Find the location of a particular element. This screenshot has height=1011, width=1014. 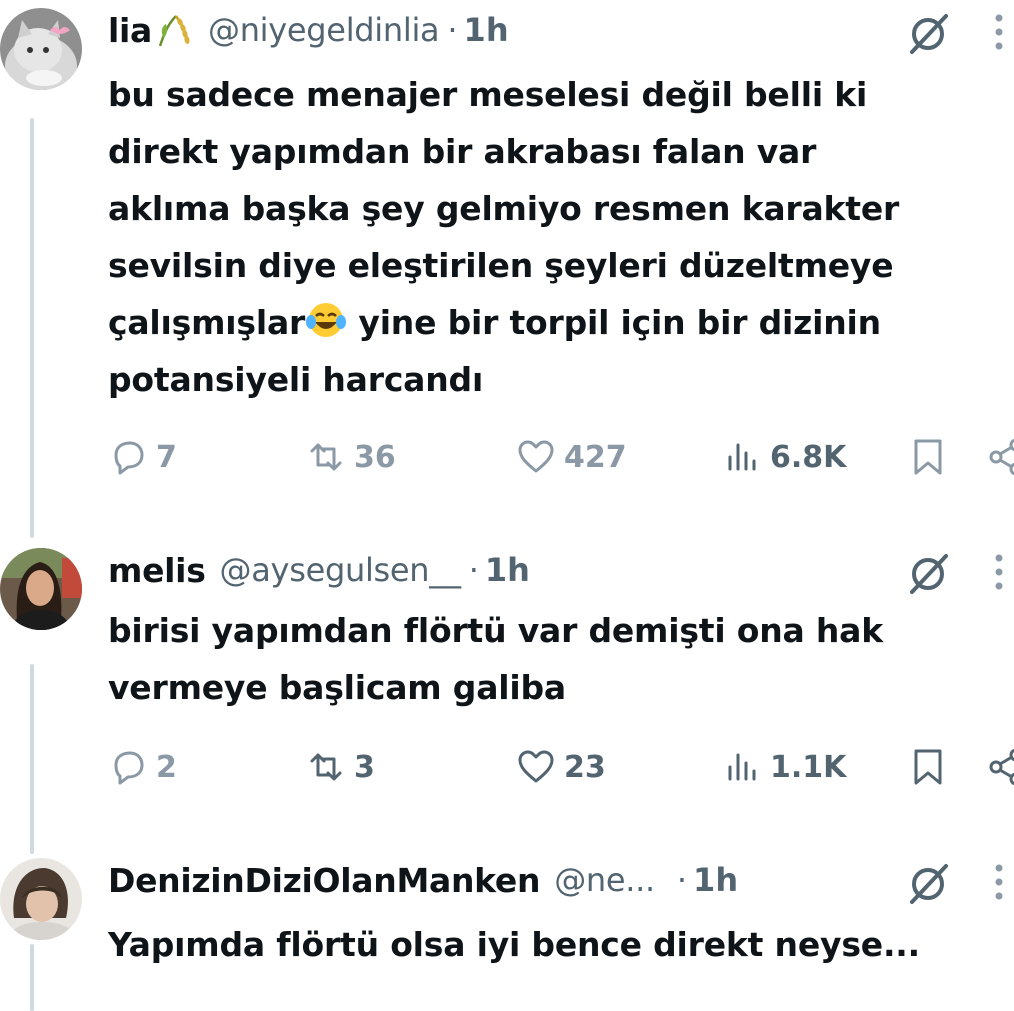

tweet-header: lia @niyegeldinlia · 1h is located at coordinates (561, 30).